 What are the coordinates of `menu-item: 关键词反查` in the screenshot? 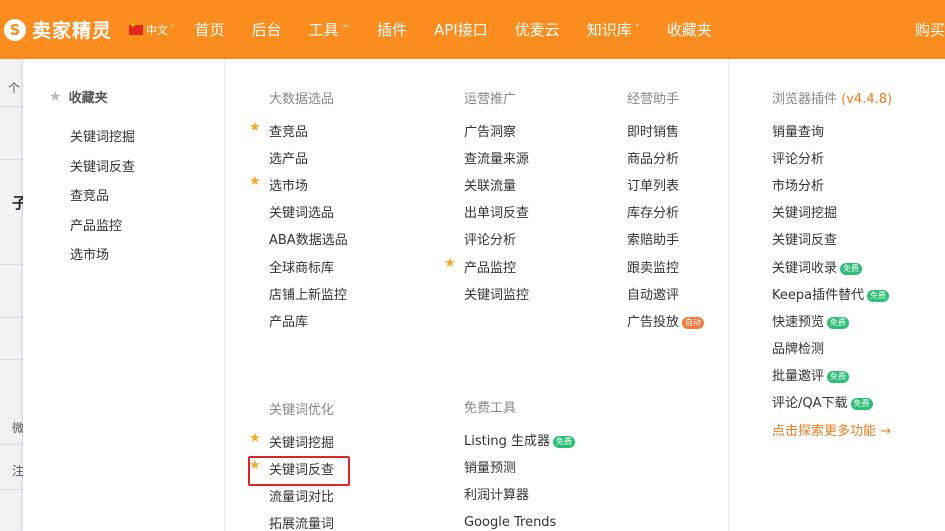 It's located at (831, 241).